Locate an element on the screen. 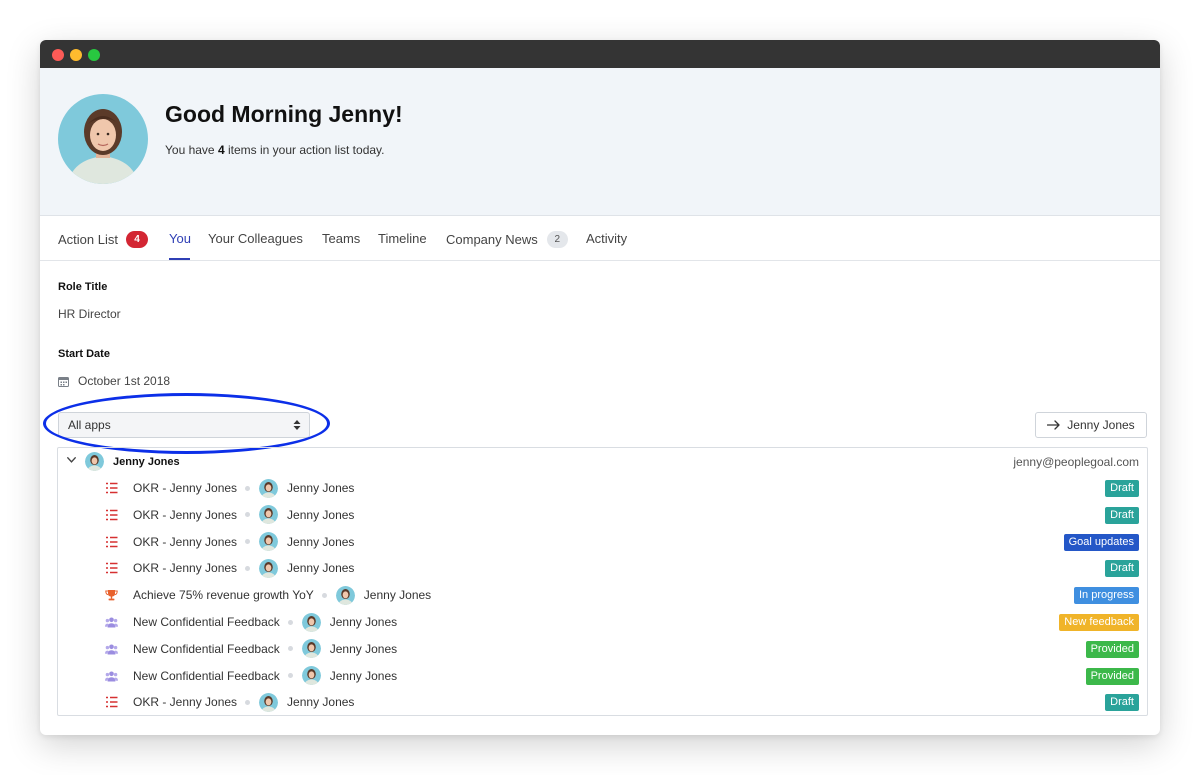  go-to-person-button: Jenny Jones is located at coordinates (1091, 425).